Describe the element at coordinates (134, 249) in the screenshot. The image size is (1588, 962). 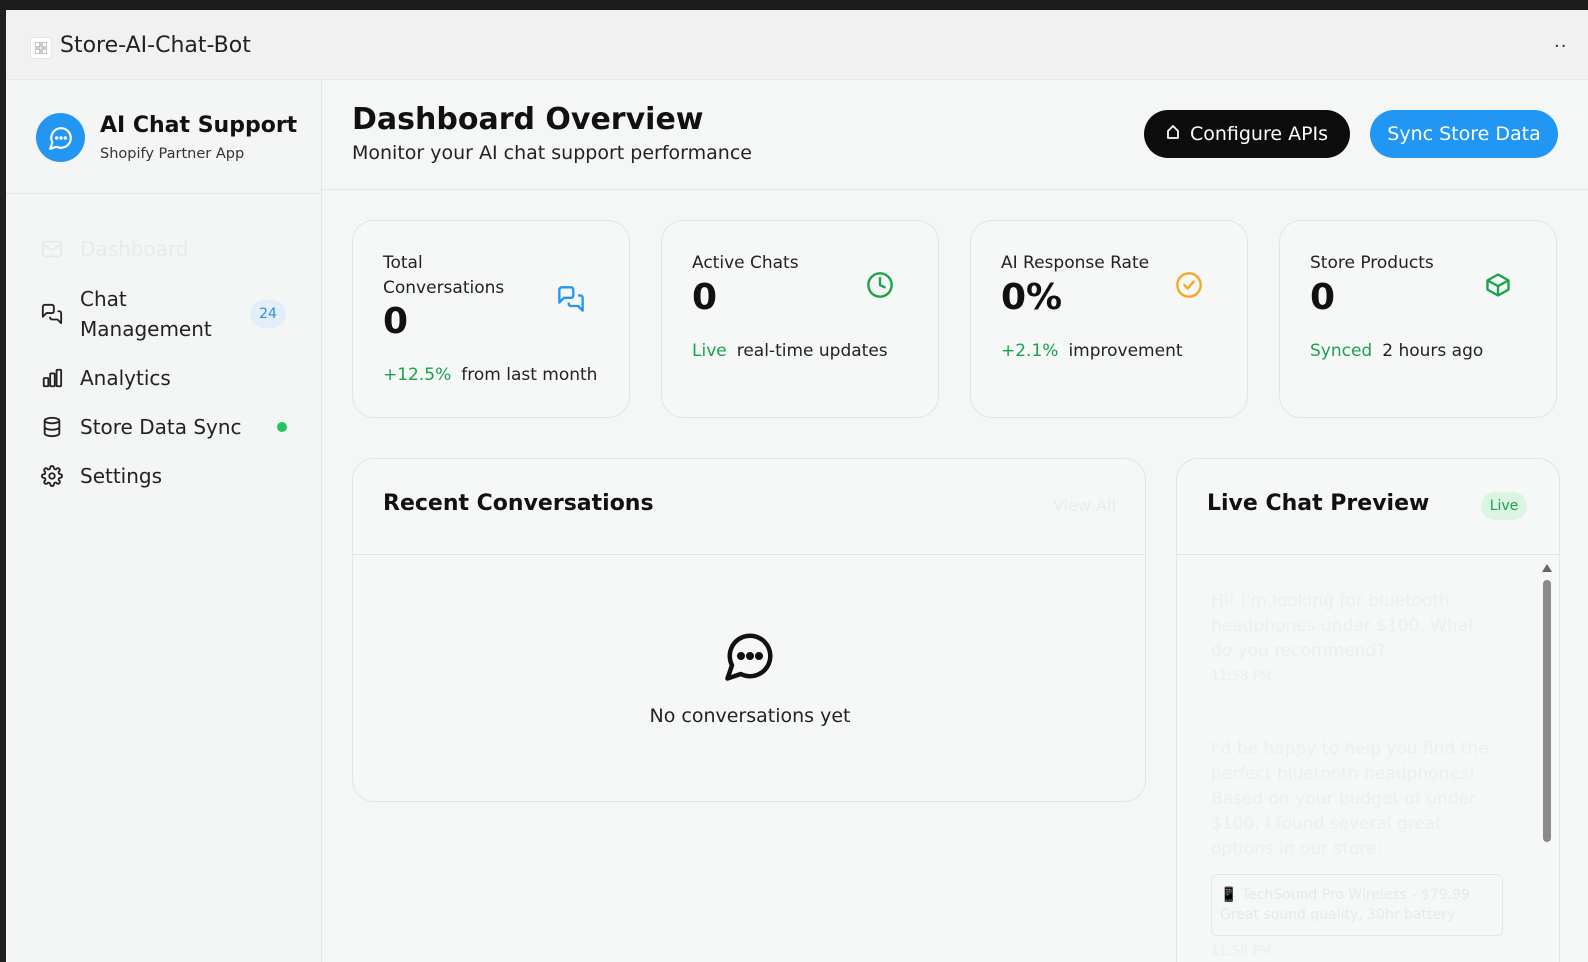
I see `sidebar-item-label: Dashboard` at that location.